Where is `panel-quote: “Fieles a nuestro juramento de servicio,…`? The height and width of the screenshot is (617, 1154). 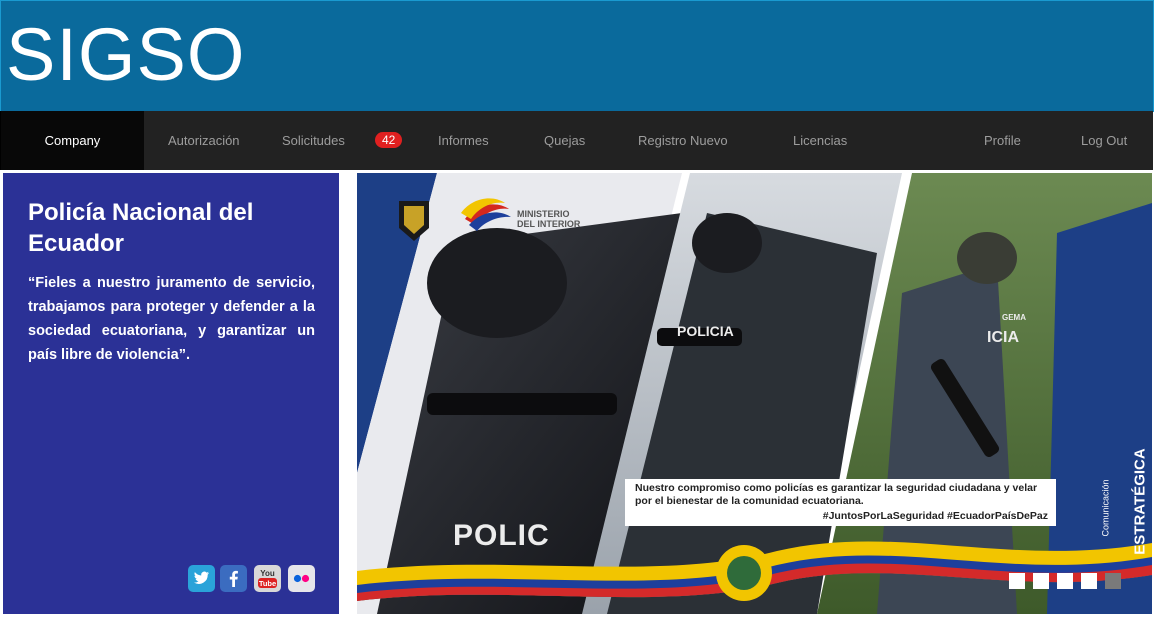
panel-quote: “Fieles a nuestro juramento de servicio,… is located at coordinates (171, 319).